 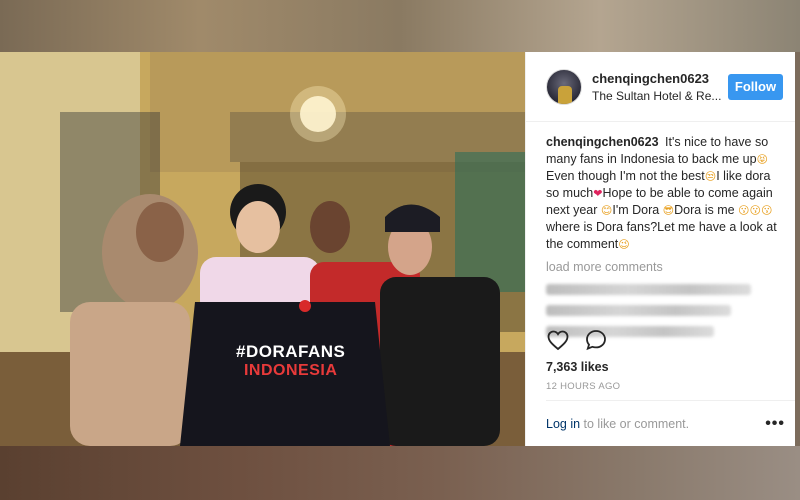 What do you see at coordinates (664, 267) in the screenshot?
I see `load-more-comments-link: load more comments` at bounding box center [664, 267].